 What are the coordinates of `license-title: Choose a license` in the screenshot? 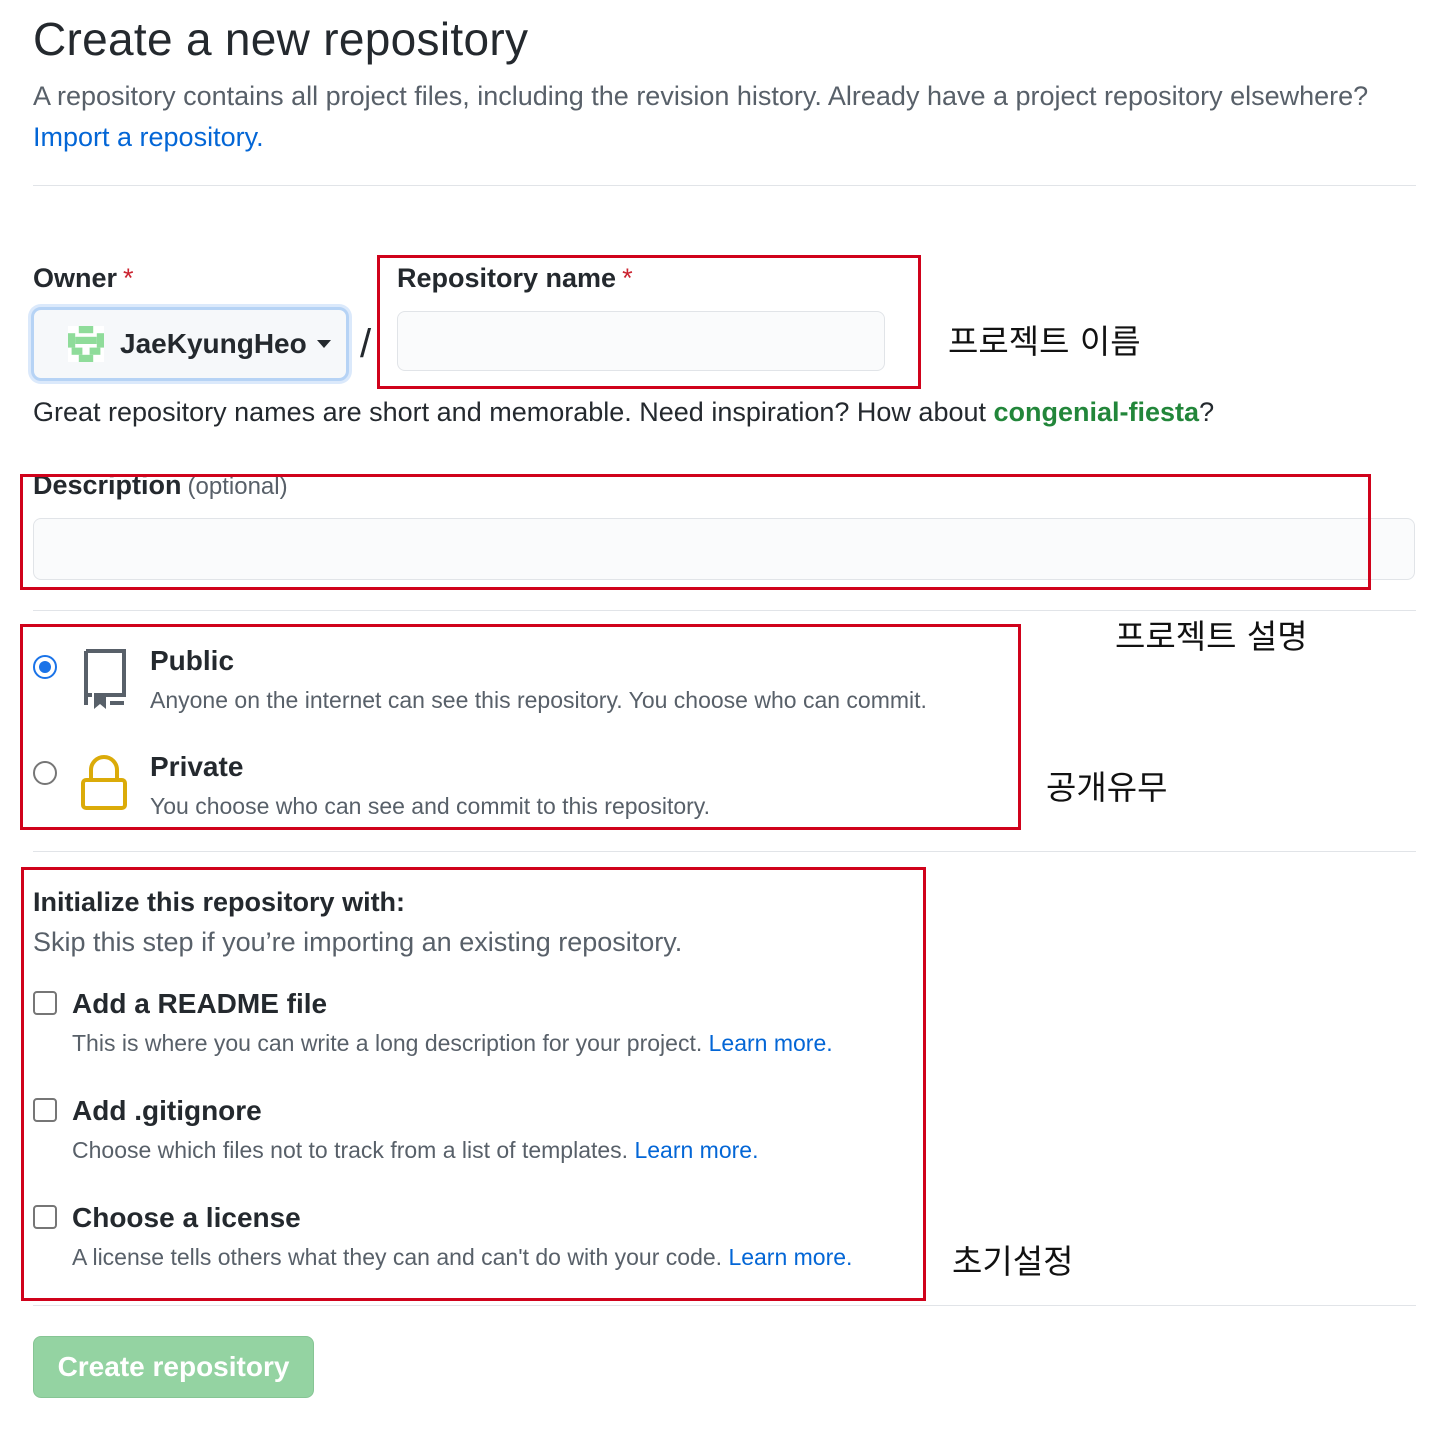 It's located at (186, 1217).